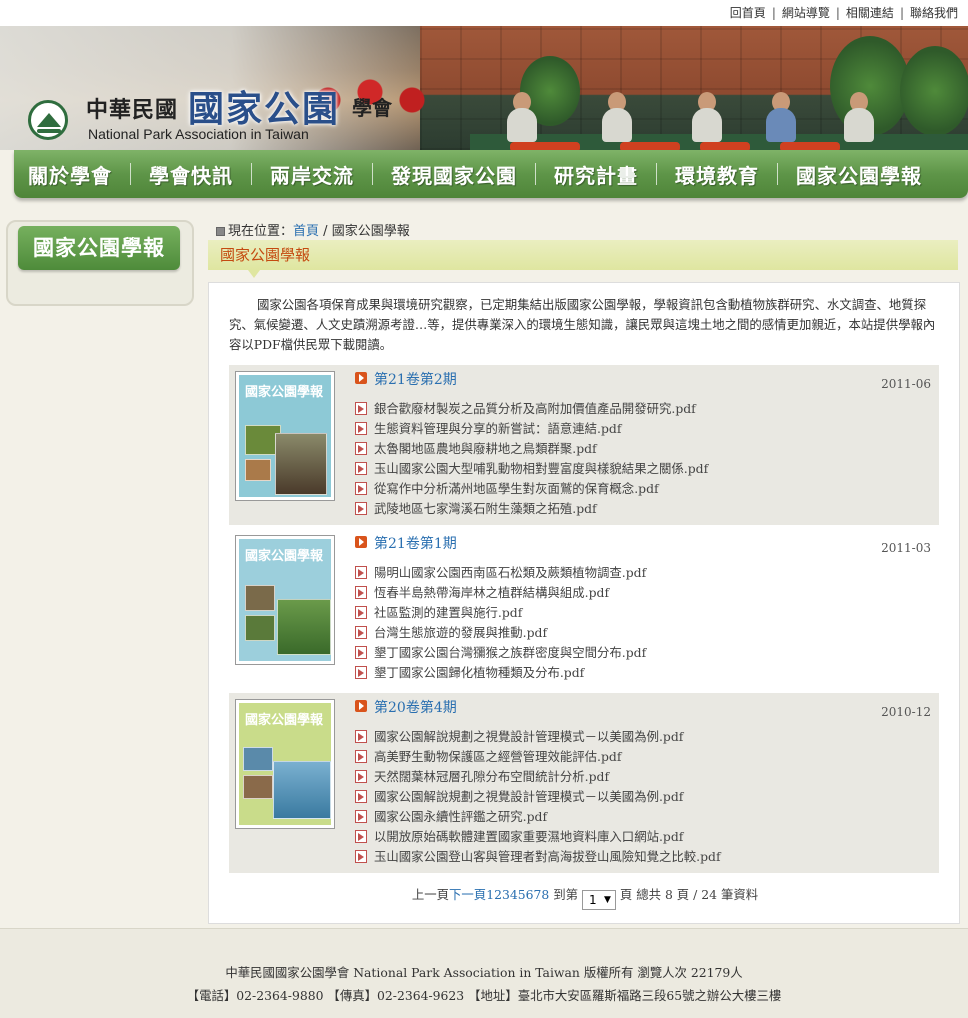  Describe the element at coordinates (510, 572) in the screenshot. I see `file-link: 陽明山國家公園西南區石松類及蕨類植物調查.pdf` at that location.